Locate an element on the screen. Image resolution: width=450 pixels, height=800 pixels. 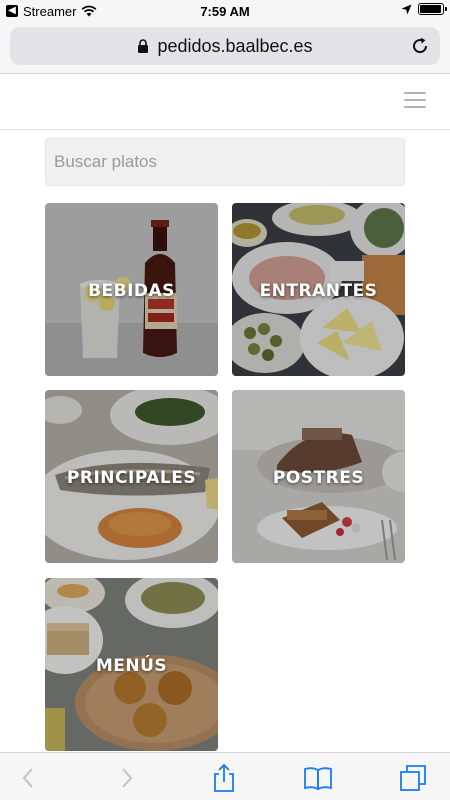
category-label: POSTRES is located at coordinates (318, 478).